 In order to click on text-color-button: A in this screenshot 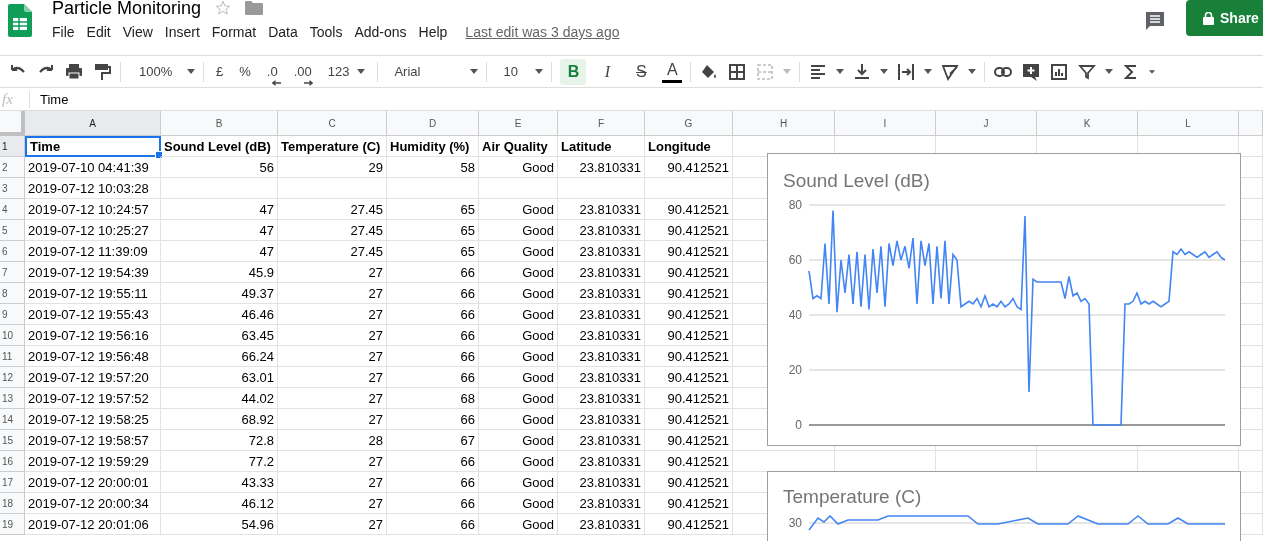, I will do `click(672, 71)`.